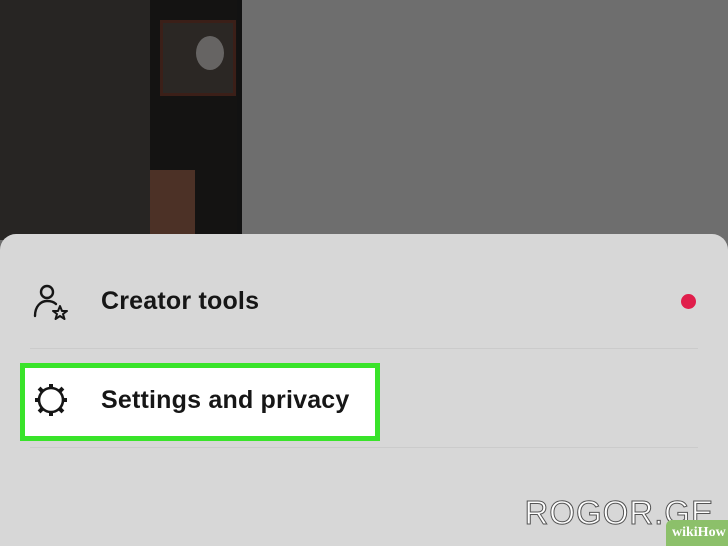 This screenshot has height=546, width=728. I want to click on video-object, so click(172, 205).